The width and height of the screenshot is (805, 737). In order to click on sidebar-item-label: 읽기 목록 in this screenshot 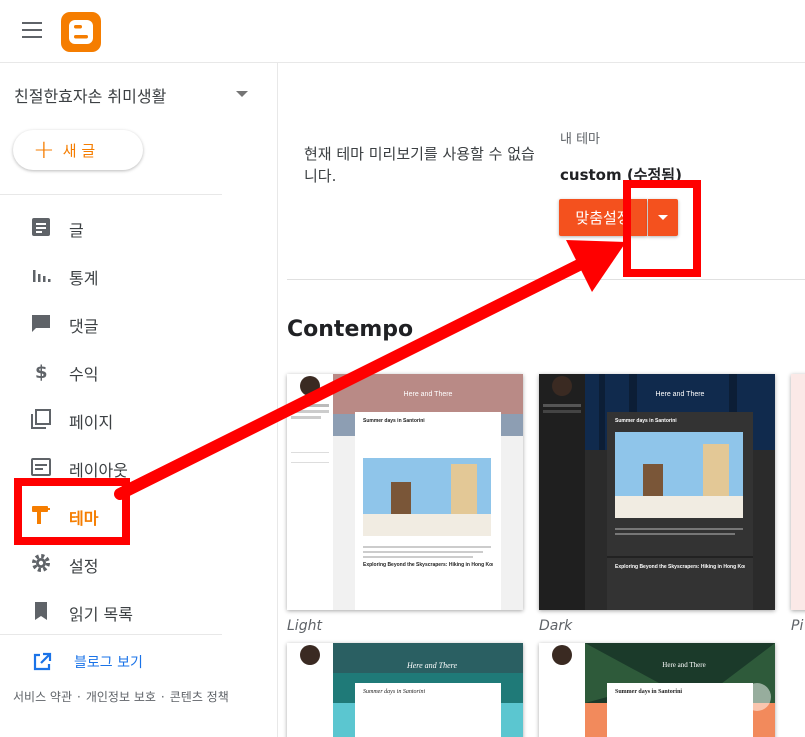, I will do `click(101, 614)`.